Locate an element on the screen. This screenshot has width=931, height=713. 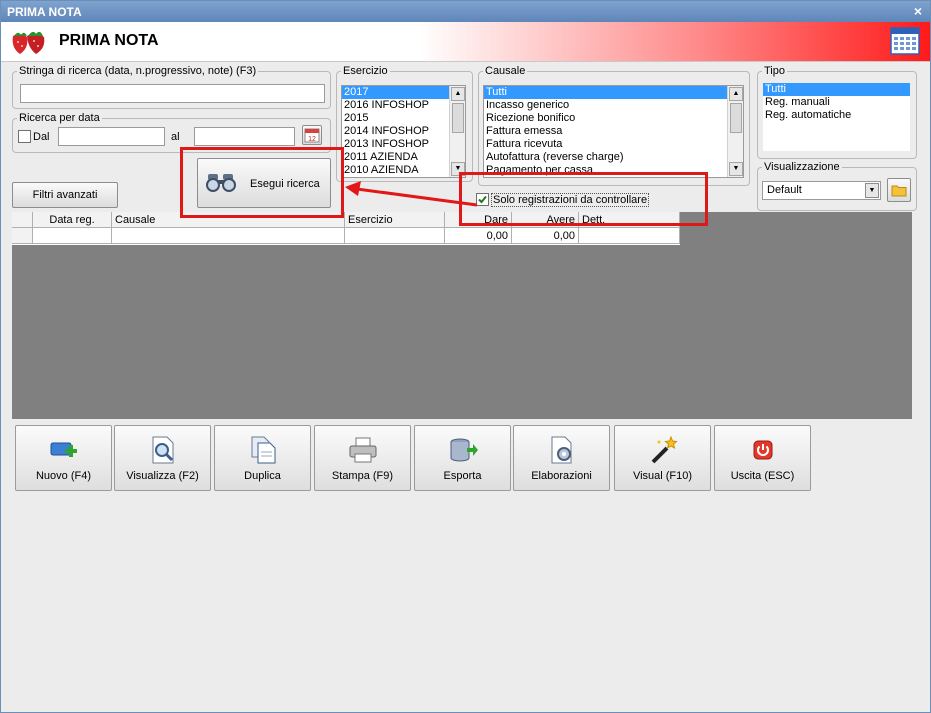
date-from-field is located at coordinates (111, 136).